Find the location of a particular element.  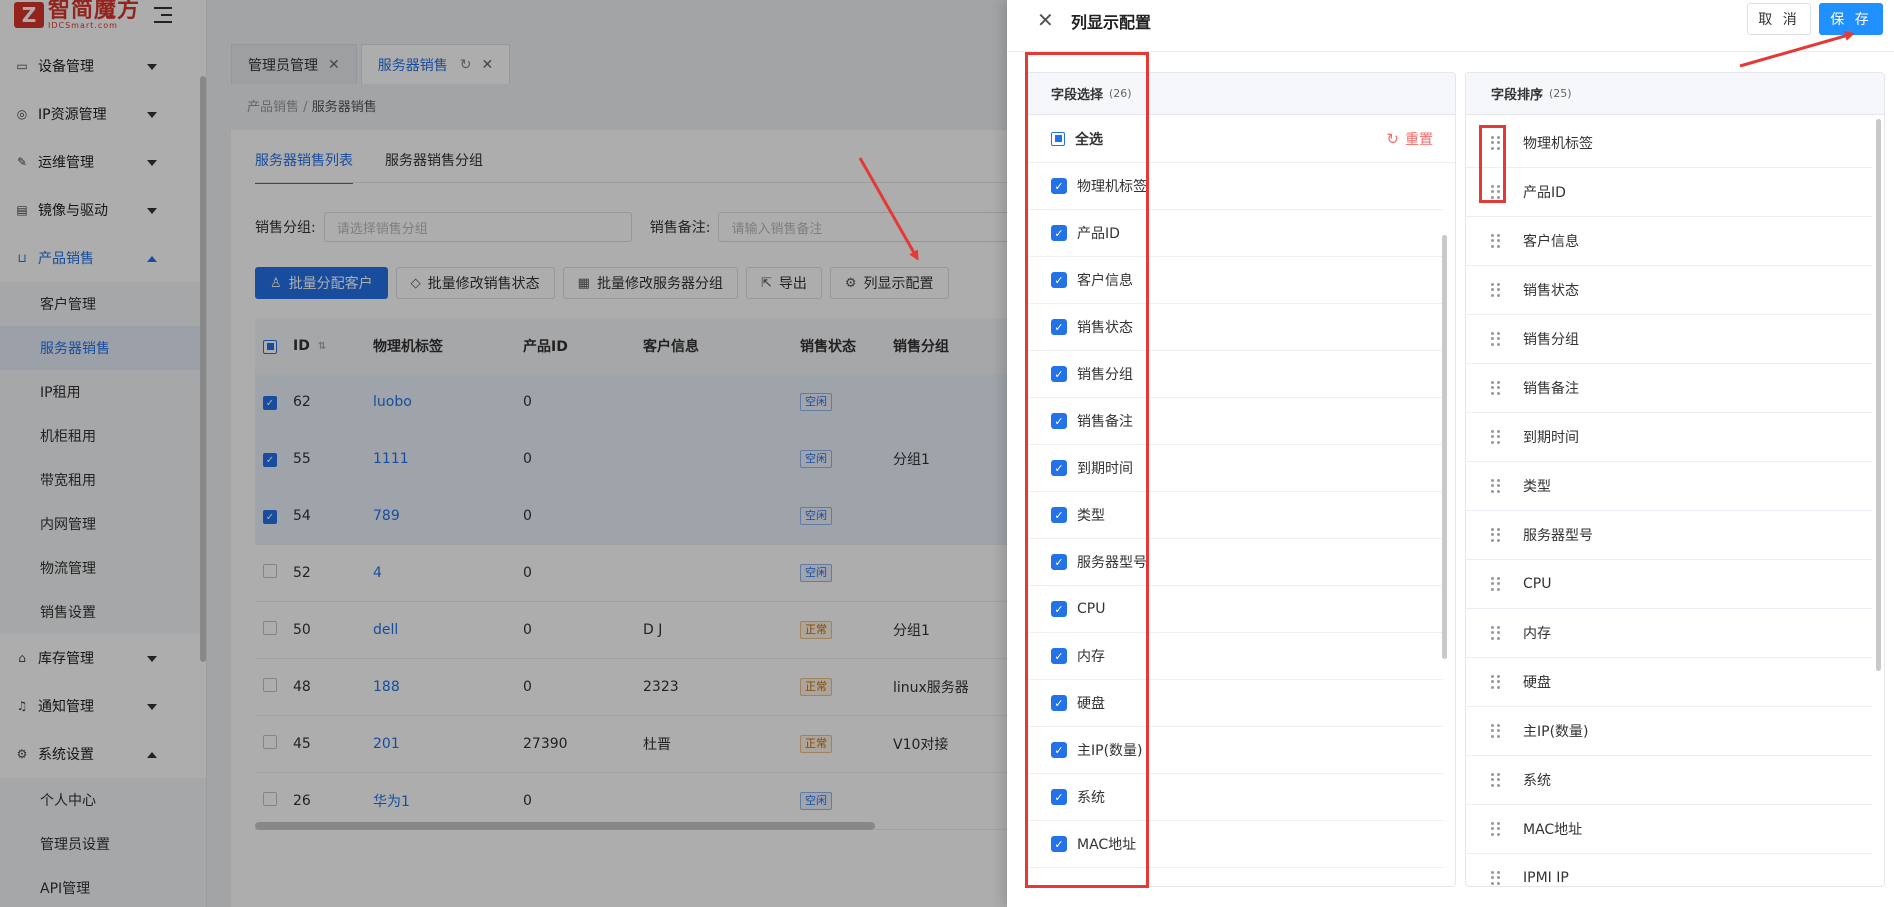

arrow-to-column-config is located at coordinates (888, 209).